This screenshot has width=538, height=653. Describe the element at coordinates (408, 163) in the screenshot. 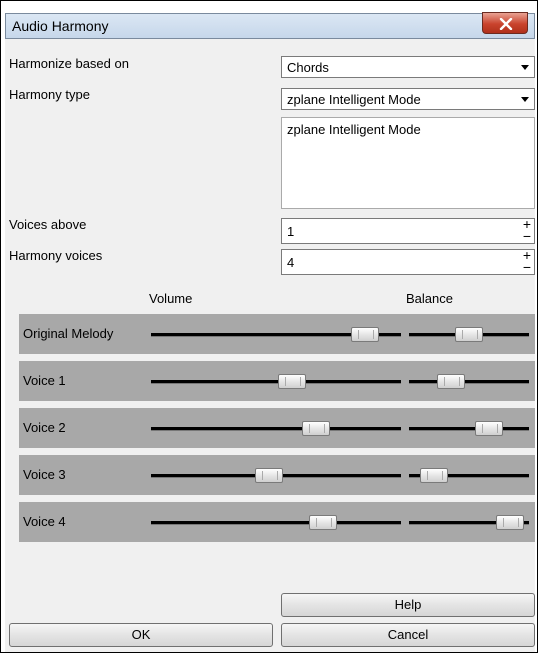

I see `description-box: zplane Intelligent Mode` at that location.